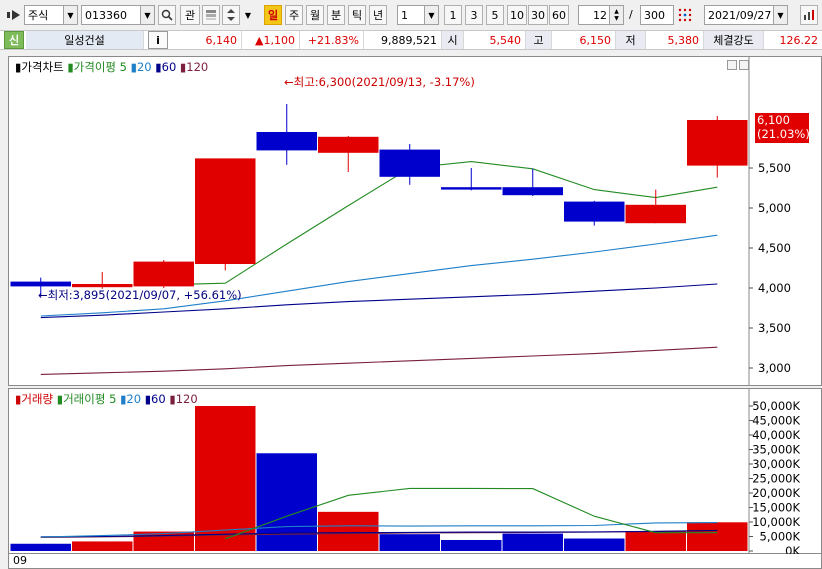 The width and height of the screenshot is (822, 569). I want to click on low-annotation: ←최저:3,895(2021/09/07, +56.61%), so click(140, 295).